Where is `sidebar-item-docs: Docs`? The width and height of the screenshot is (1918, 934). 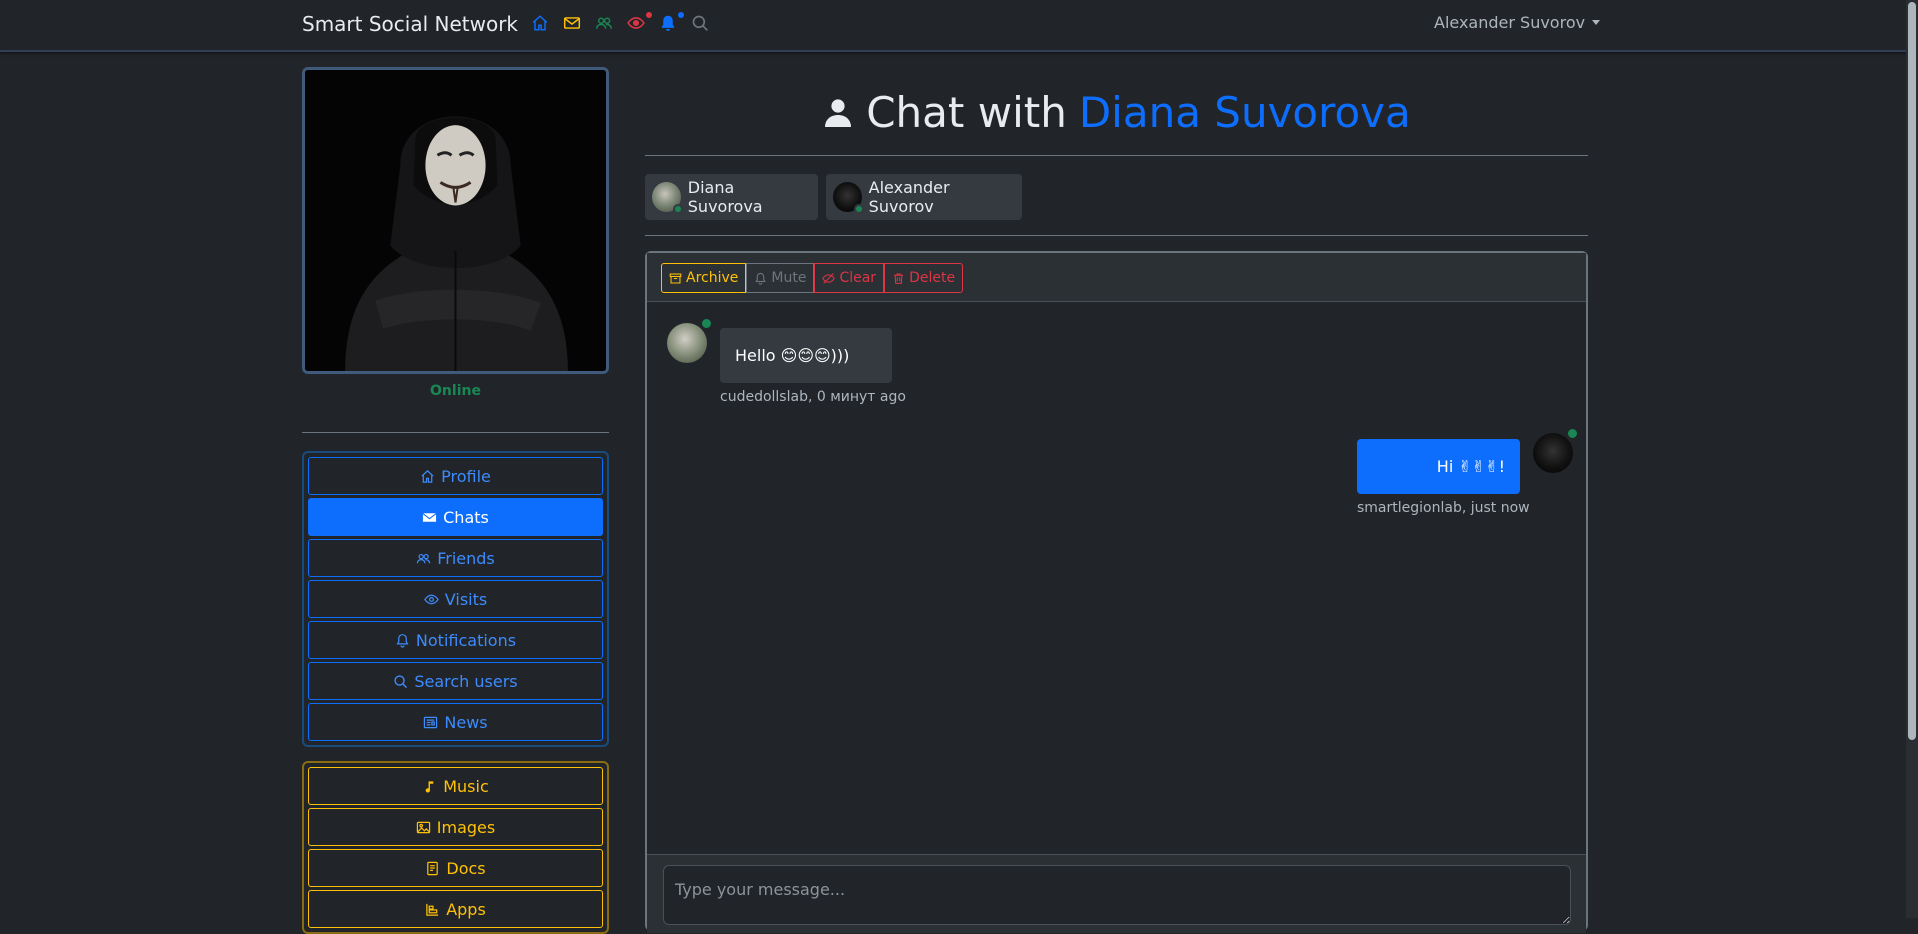 sidebar-item-docs: Docs is located at coordinates (455, 868).